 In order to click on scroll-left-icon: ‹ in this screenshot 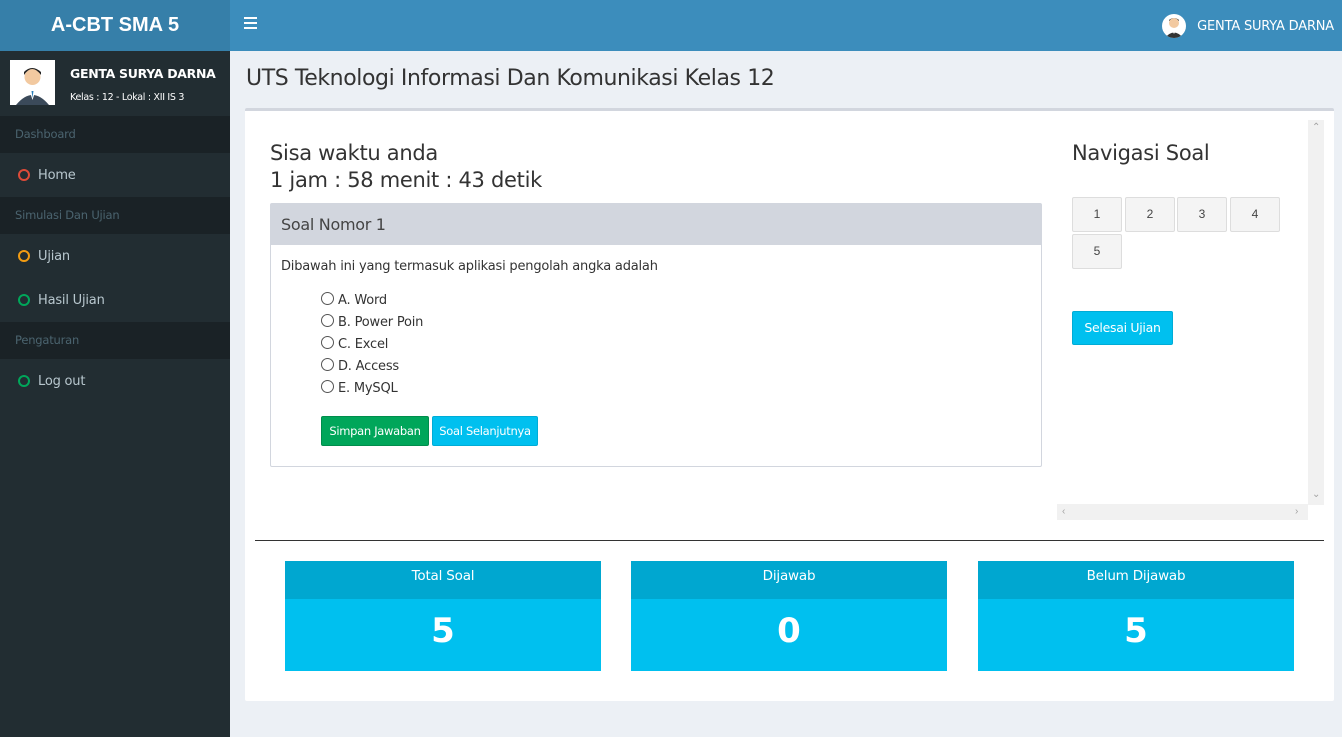, I will do `click(1063, 512)`.